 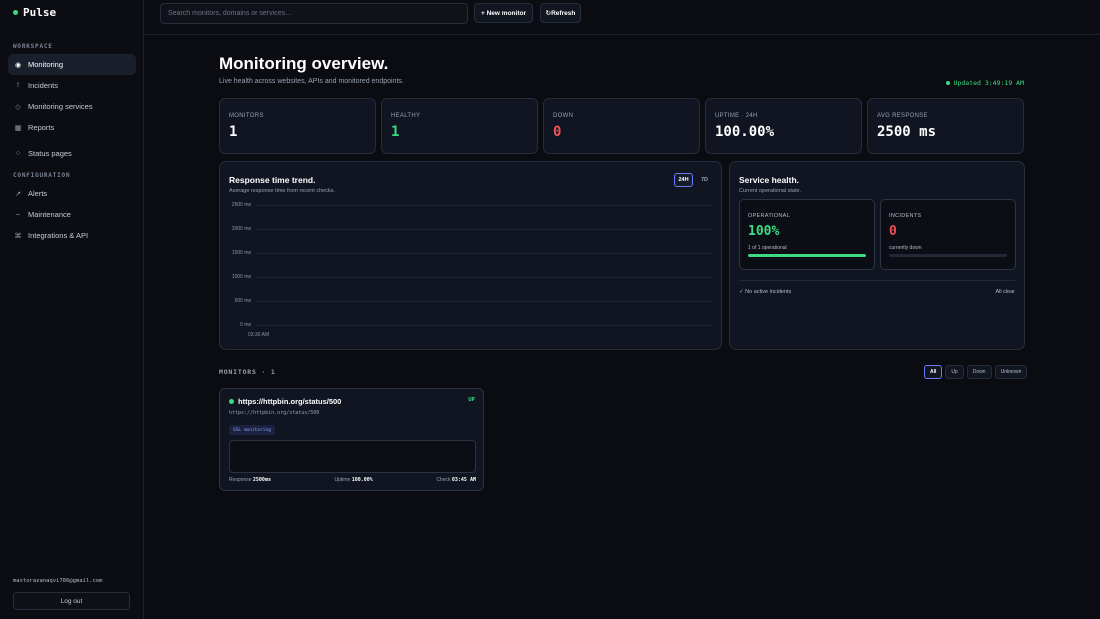 What do you see at coordinates (304, 63) in the screenshot?
I see `page-title: Monitoring overview.` at bounding box center [304, 63].